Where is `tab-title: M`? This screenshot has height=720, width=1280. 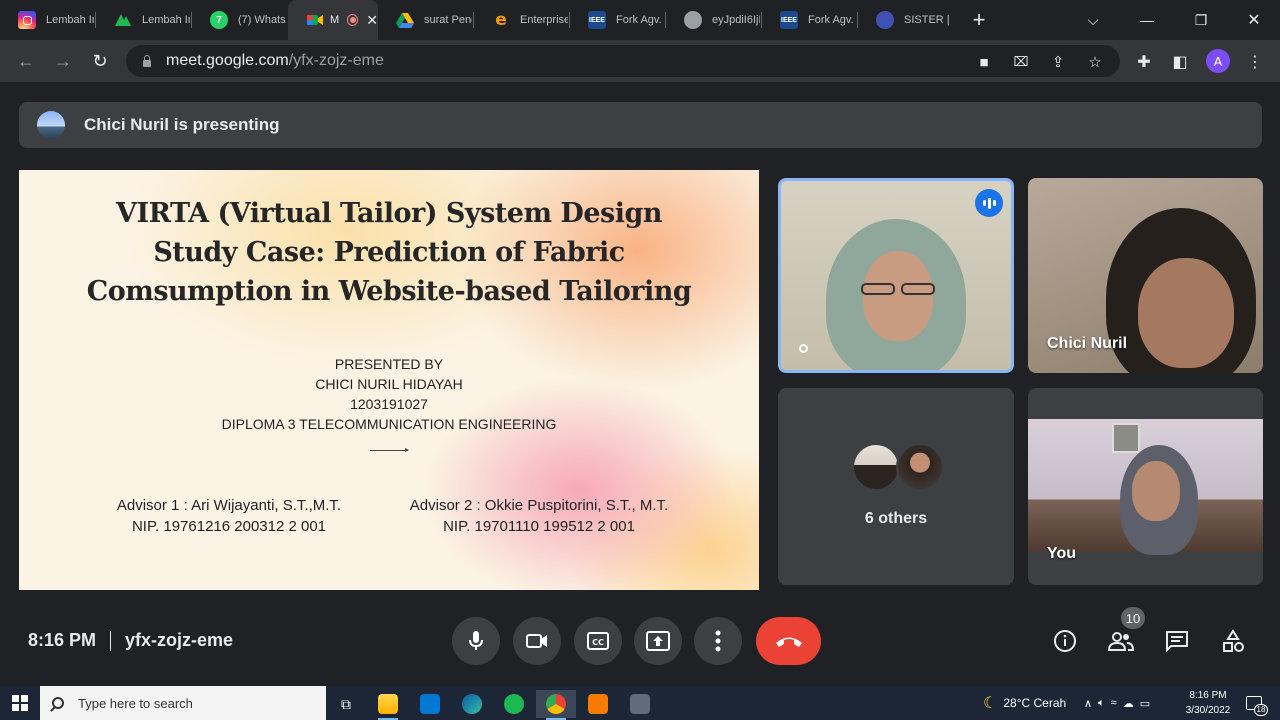 tab-title: M is located at coordinates (335, 20).